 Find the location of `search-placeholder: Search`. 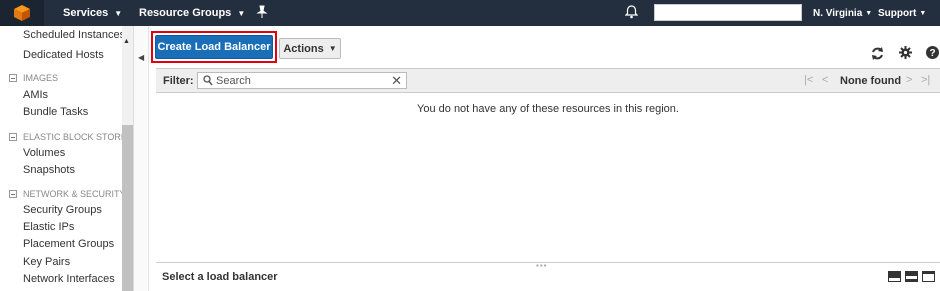

search-placeholder: Search is located at coordinates (233, 81).